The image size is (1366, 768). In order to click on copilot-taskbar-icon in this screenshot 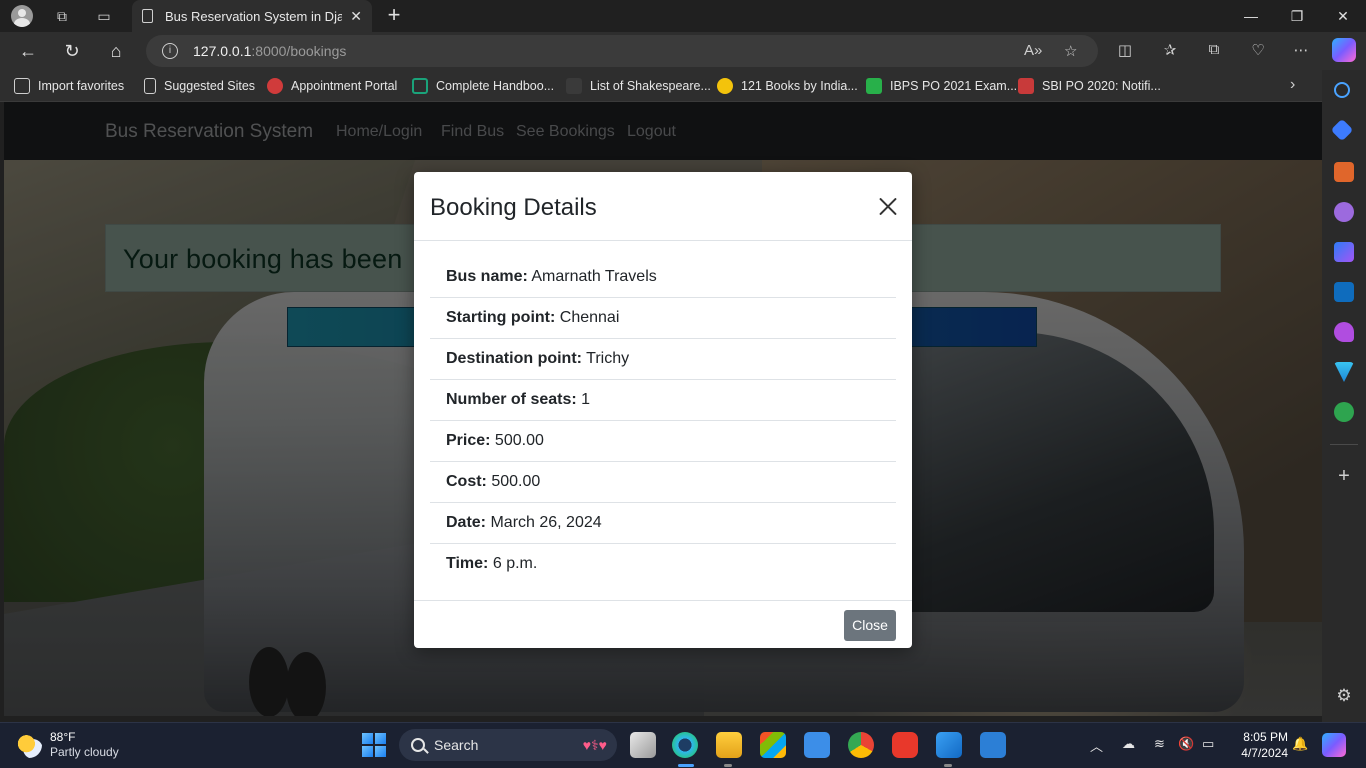, I will do `click(1334, 745)`.